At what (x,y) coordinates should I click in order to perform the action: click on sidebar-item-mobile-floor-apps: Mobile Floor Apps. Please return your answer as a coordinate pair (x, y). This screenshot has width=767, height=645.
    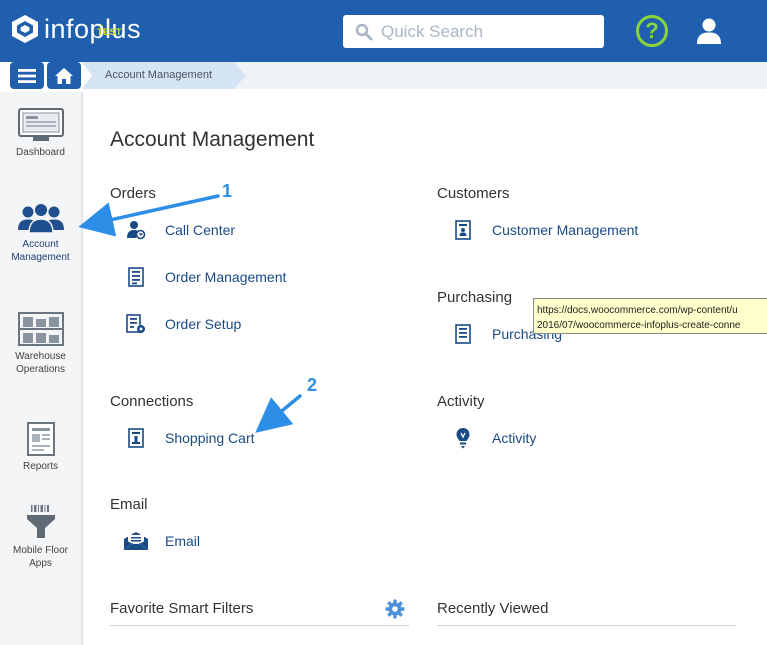
    Looking at the image, I should click on (40, 537).